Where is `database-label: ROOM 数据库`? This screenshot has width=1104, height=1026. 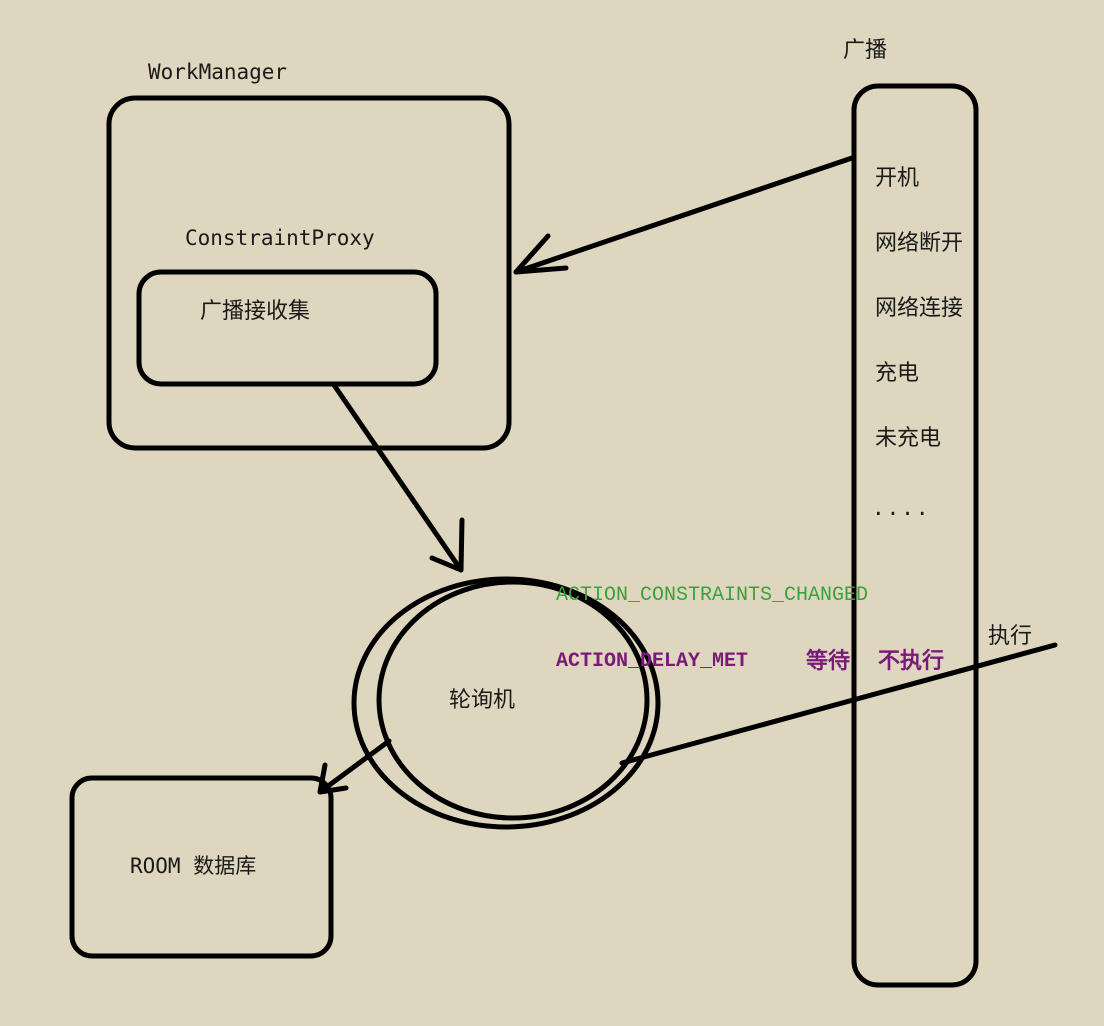
database-label: ROOM 数据库 is located at coordinates (193, 866).